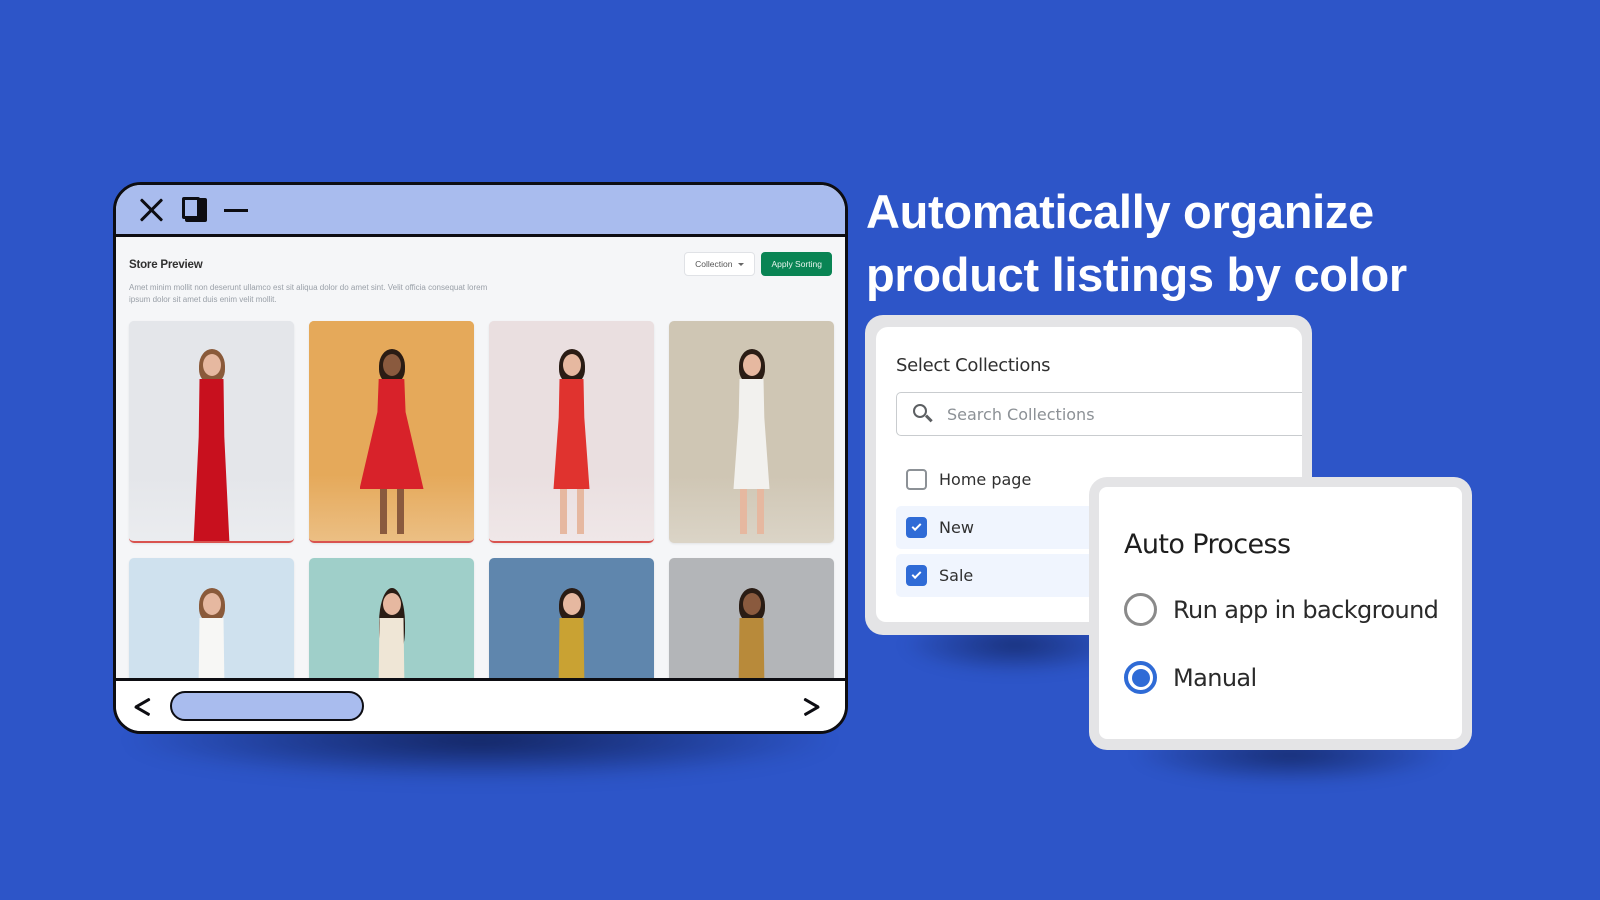 The width and height of the screenshot is (1600, 900). Describe the element at coordinates (1140, 609) in the screenshot. I see `radio-unselected` at that location.